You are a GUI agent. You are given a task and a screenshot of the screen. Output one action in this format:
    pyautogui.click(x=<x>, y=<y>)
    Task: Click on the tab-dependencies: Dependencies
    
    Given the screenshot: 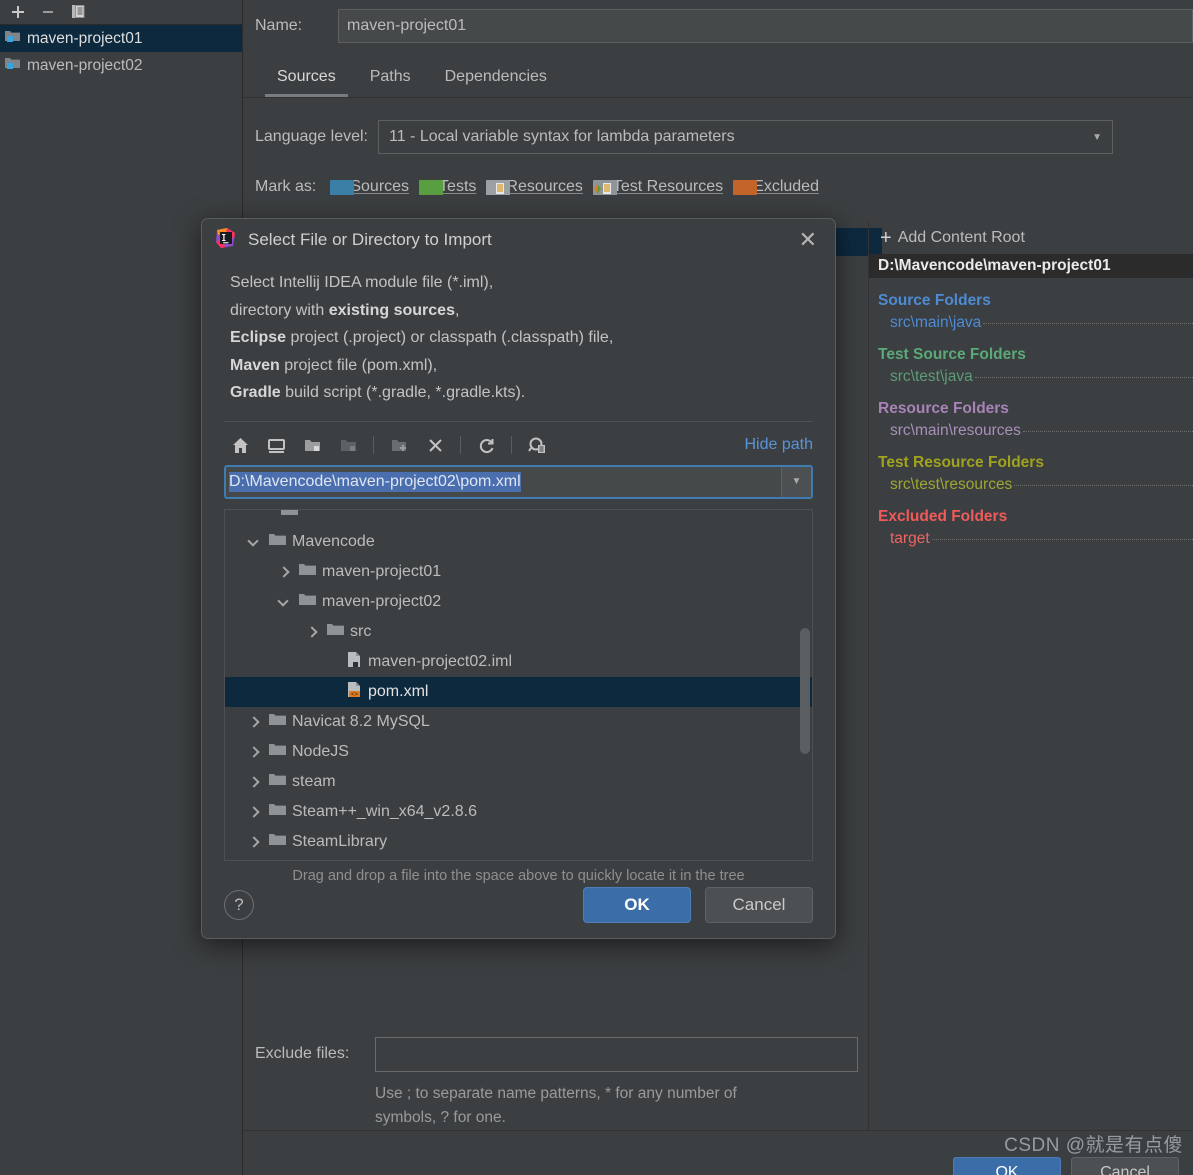 What is the action you would take?
    pyautogui.click(x=496, y=80)
    